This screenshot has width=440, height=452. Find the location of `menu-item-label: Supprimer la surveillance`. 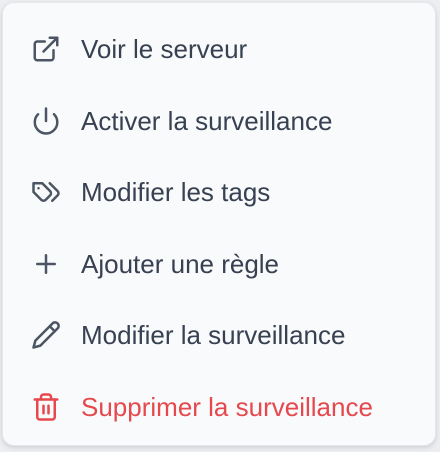

menu-item-label: Supprimer la surveillance is located at coordinates (227, 407).